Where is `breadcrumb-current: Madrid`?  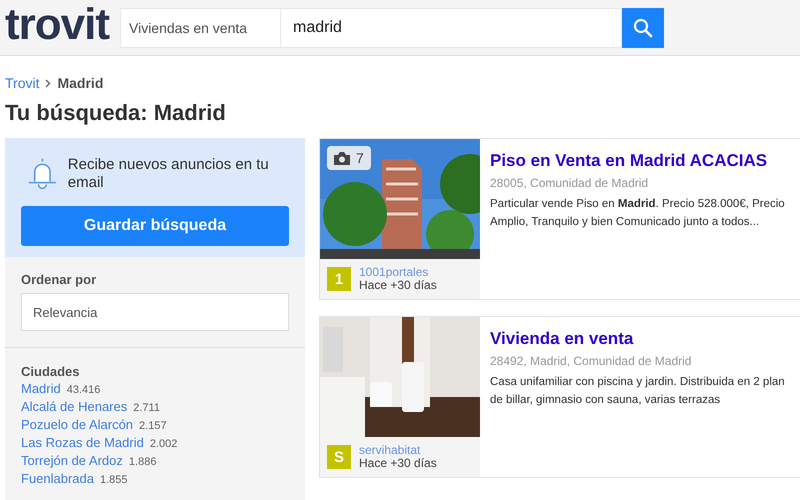
breadcrumb-current: Madrid is located at coordinates (80, 83).